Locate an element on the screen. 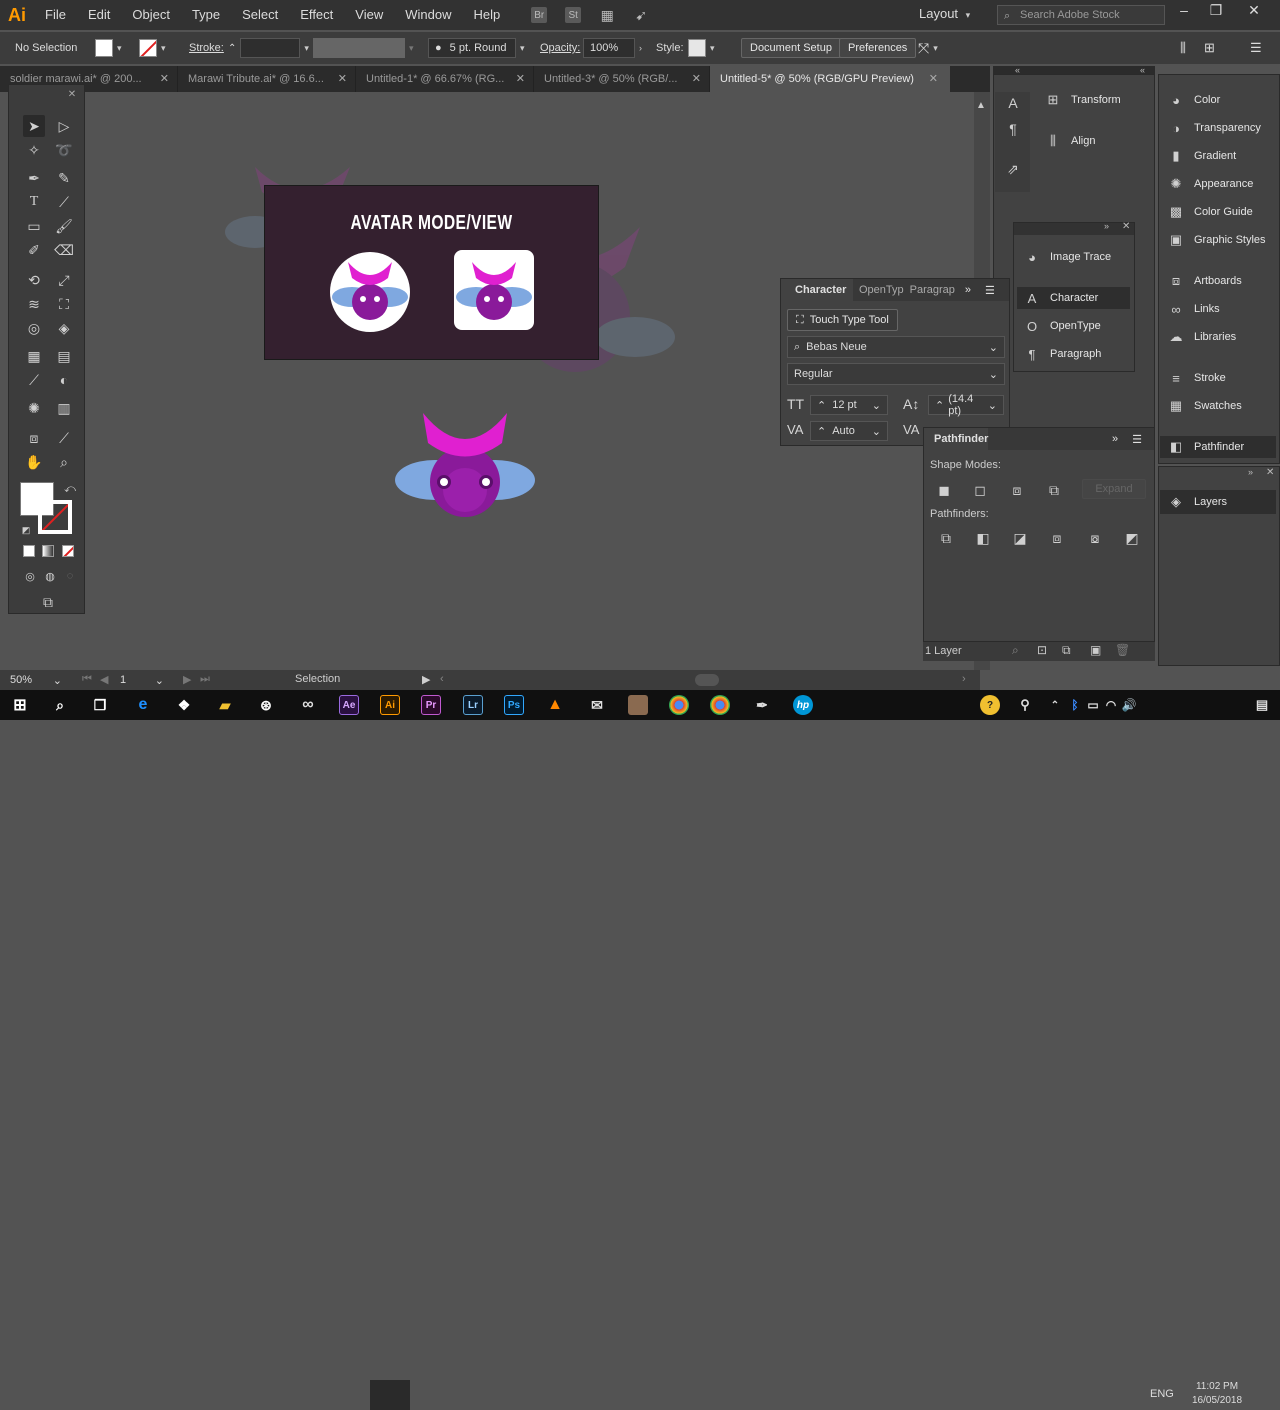  menu-select: Select is located at coordinates (260, 15).